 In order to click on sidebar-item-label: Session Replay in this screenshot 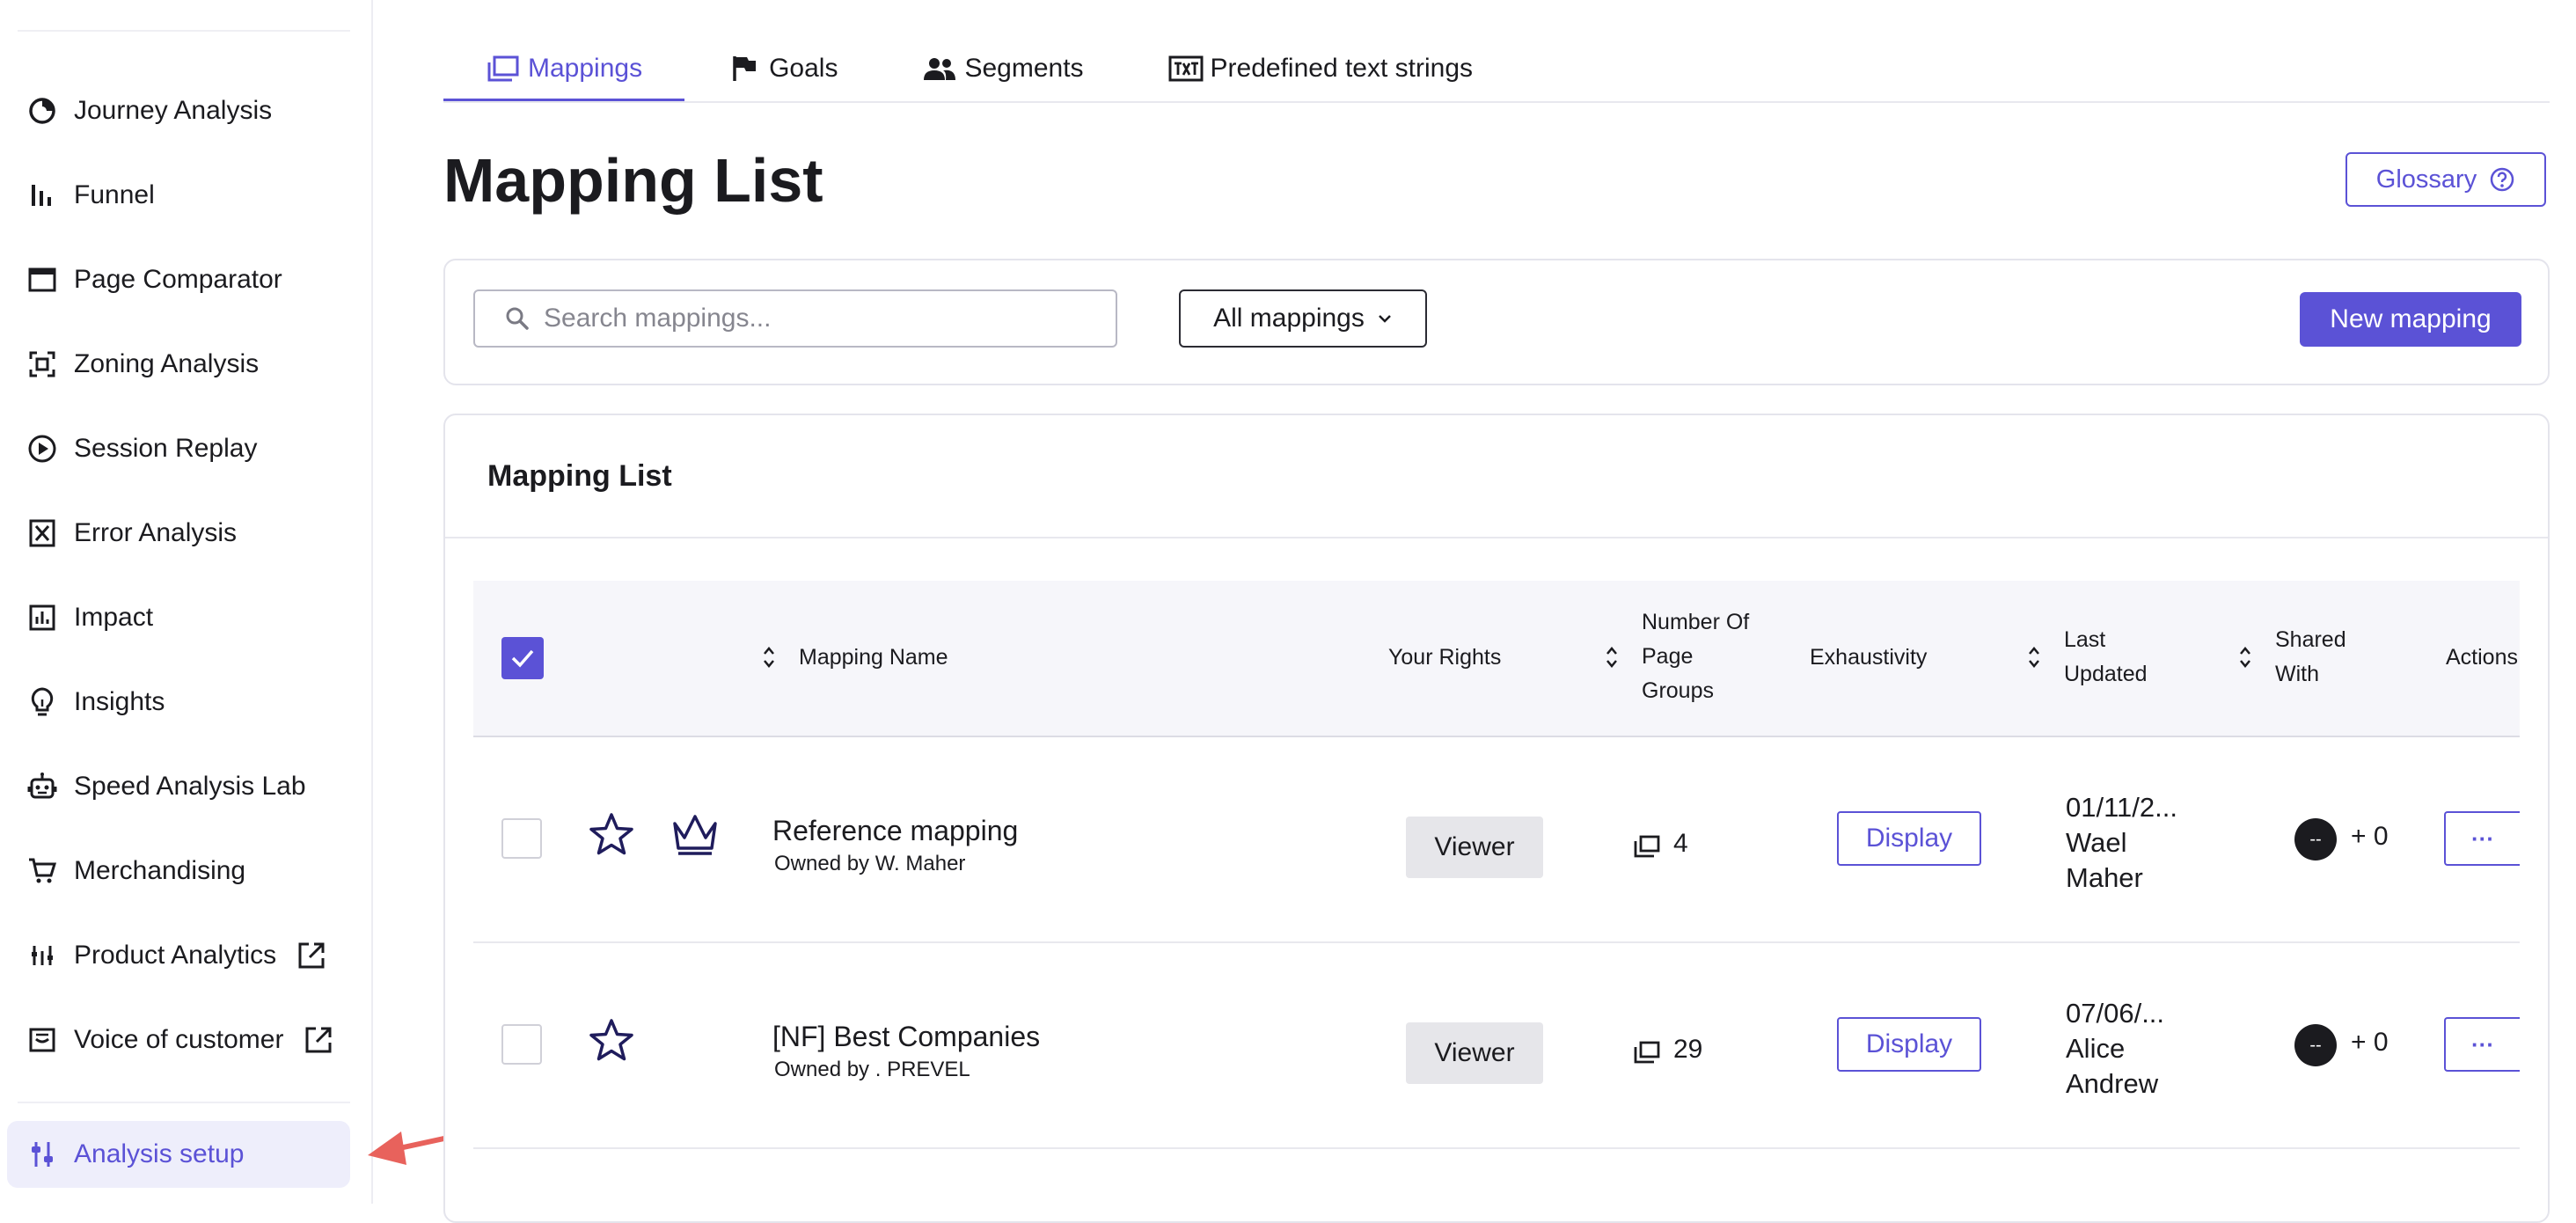, I will do `click(166, 449)`.